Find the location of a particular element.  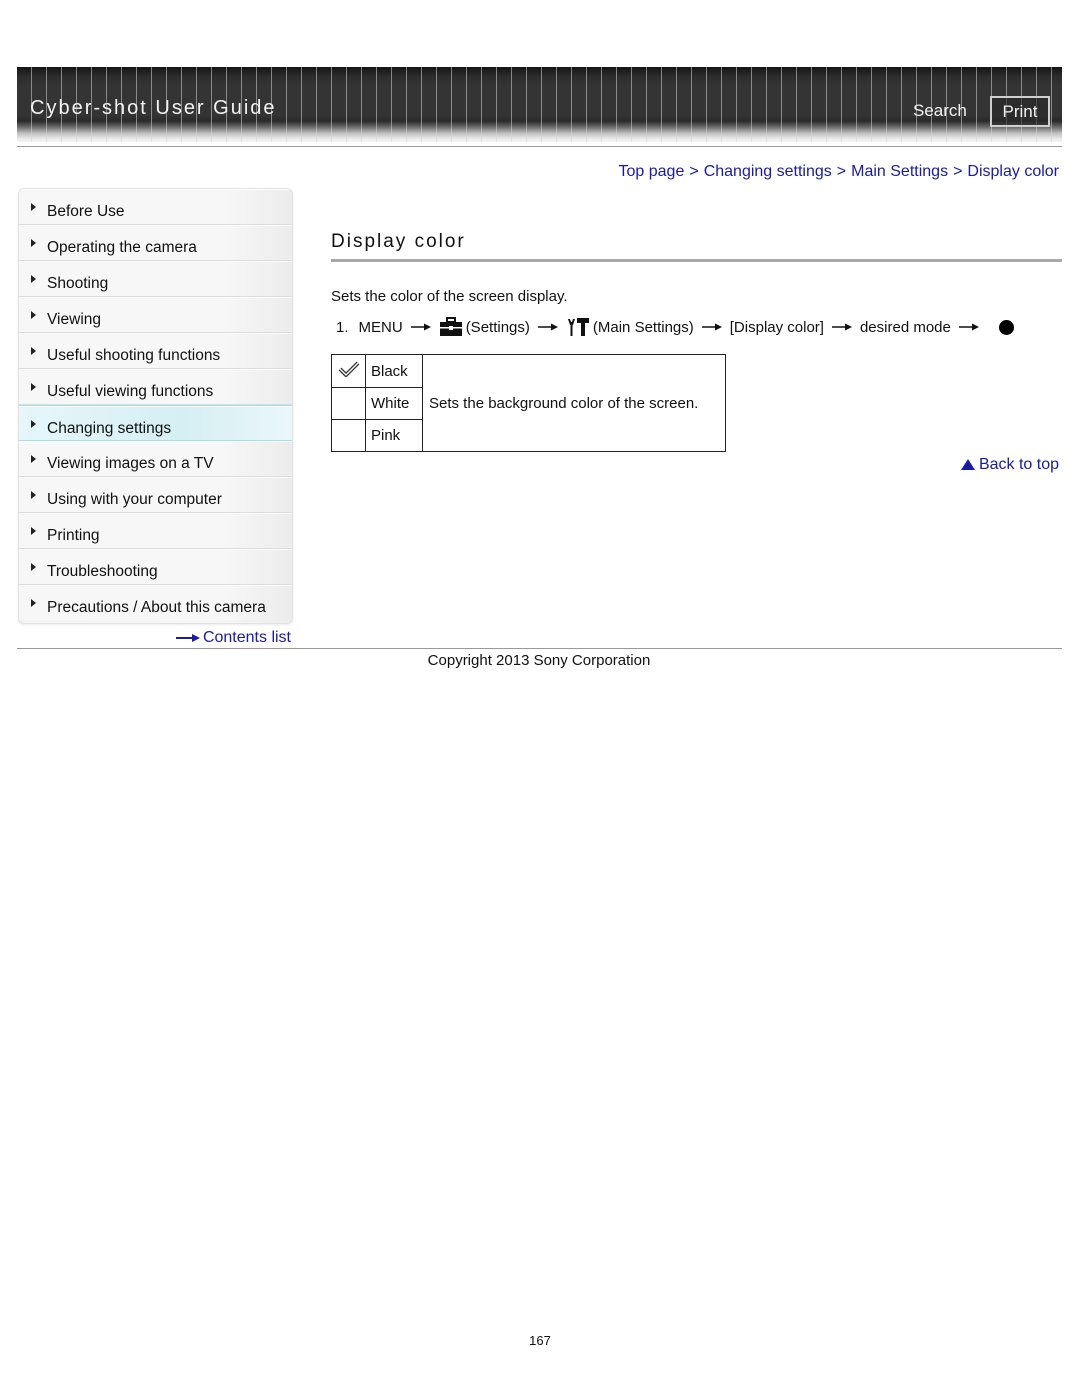

toolbox-icon is located at coordinates (450, 326).